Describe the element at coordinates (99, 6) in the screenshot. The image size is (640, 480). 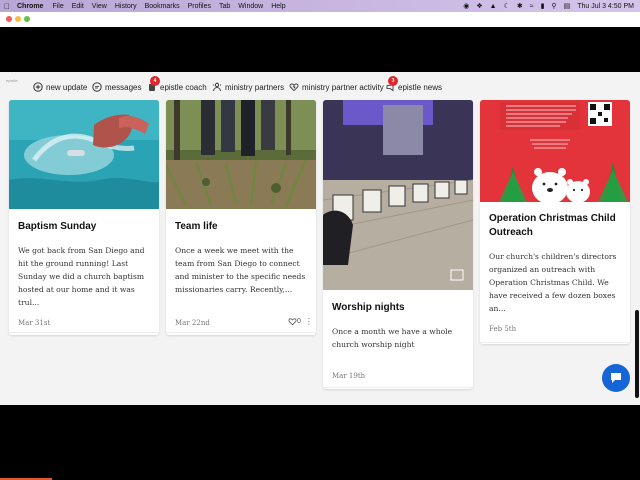
I see `menu-view: View` at that location.